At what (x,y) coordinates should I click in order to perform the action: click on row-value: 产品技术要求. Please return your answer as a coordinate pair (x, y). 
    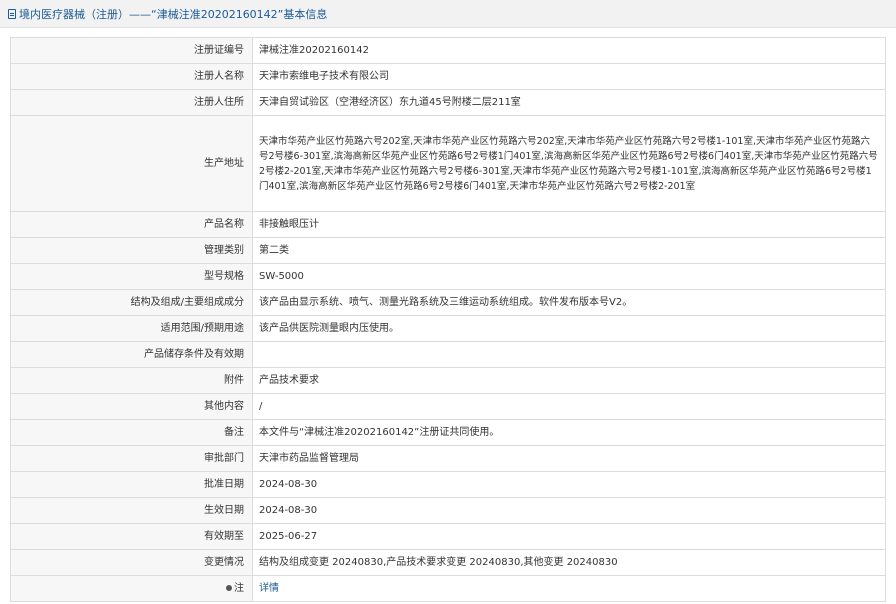
    Looking at the image, I should click on (569, 380).